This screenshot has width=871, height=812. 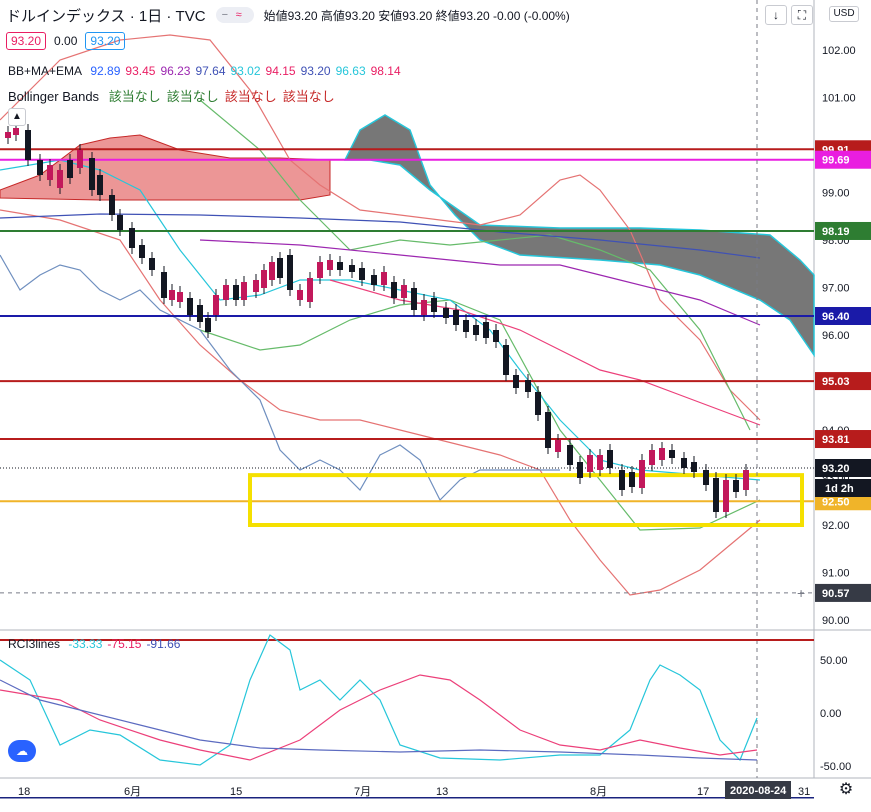 What do you see at coordinates (280, 71) in the screenshot?
I see `bb-ma-ema-value-5: 94.15` at bounding box center [280, 71].